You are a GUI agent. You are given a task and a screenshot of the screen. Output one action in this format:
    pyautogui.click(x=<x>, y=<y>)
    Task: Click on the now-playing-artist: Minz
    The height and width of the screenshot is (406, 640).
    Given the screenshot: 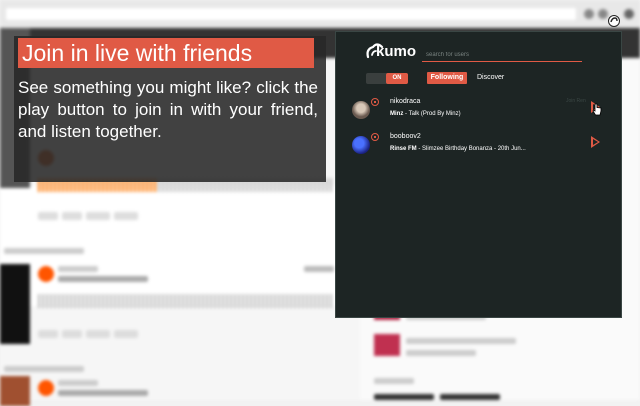 What is the action you would take?
    pyautogui.click(x=397, y=114)
    